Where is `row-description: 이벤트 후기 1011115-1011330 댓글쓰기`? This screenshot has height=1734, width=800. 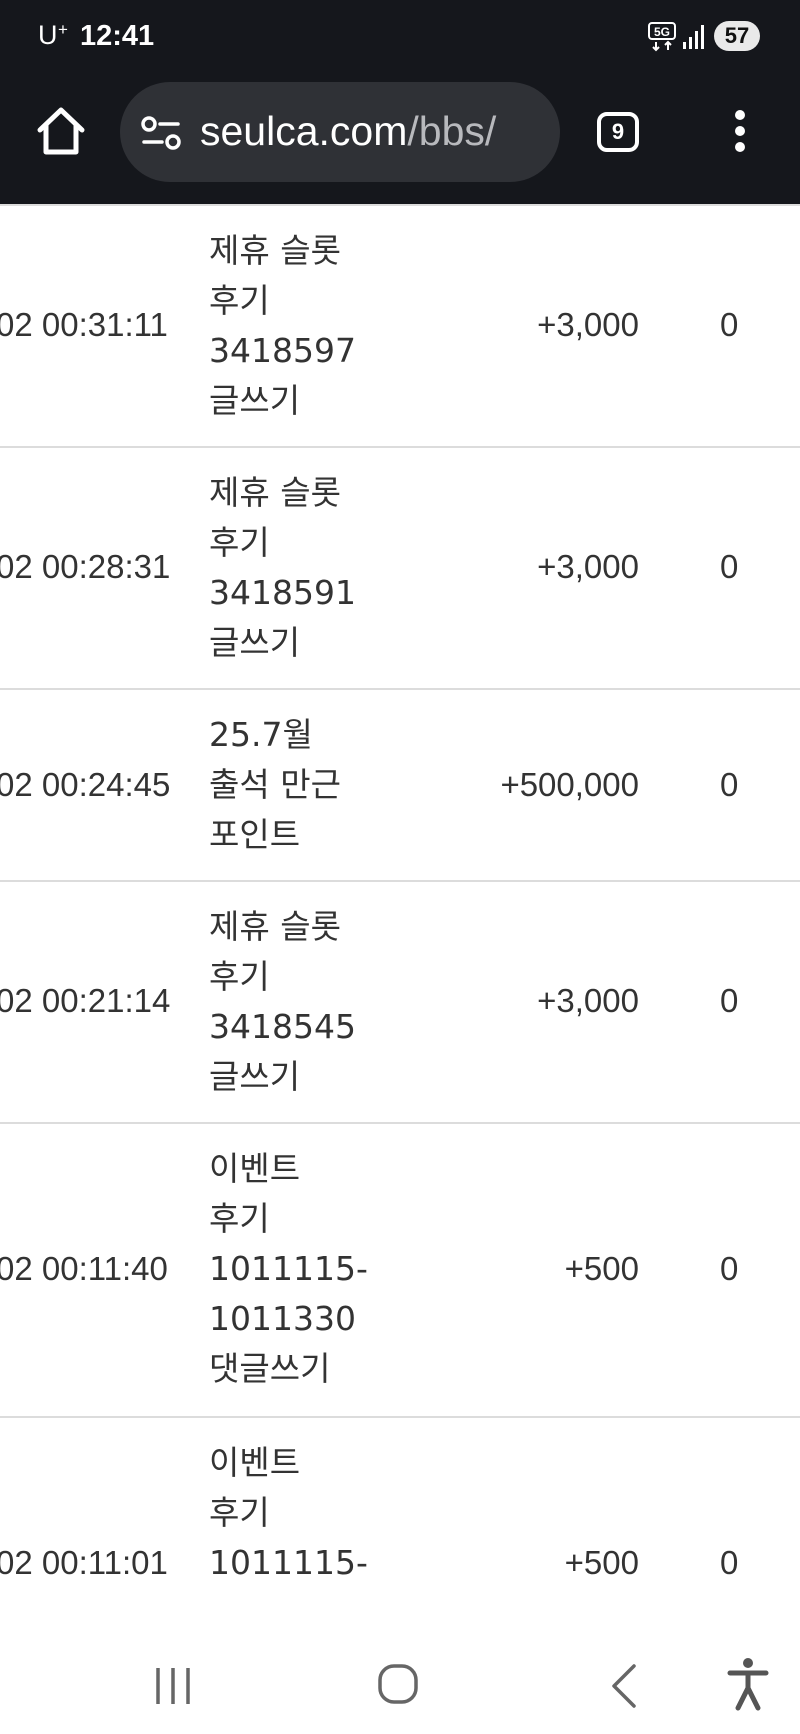 row-description: 이벤트 후기 1011115-1011330 댓글쓰기 is located at coordinates (288, 1268).